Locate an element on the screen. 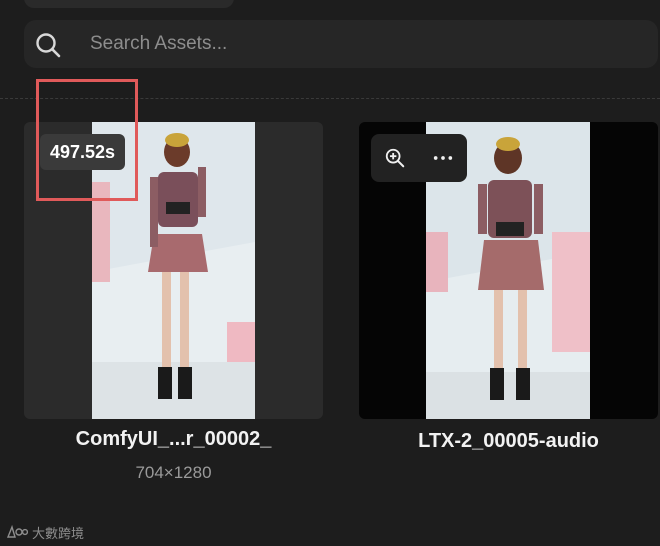 The width and height of the screenshot is (660, 546). watermark-logo-icon is located at coordinates (17, 531).